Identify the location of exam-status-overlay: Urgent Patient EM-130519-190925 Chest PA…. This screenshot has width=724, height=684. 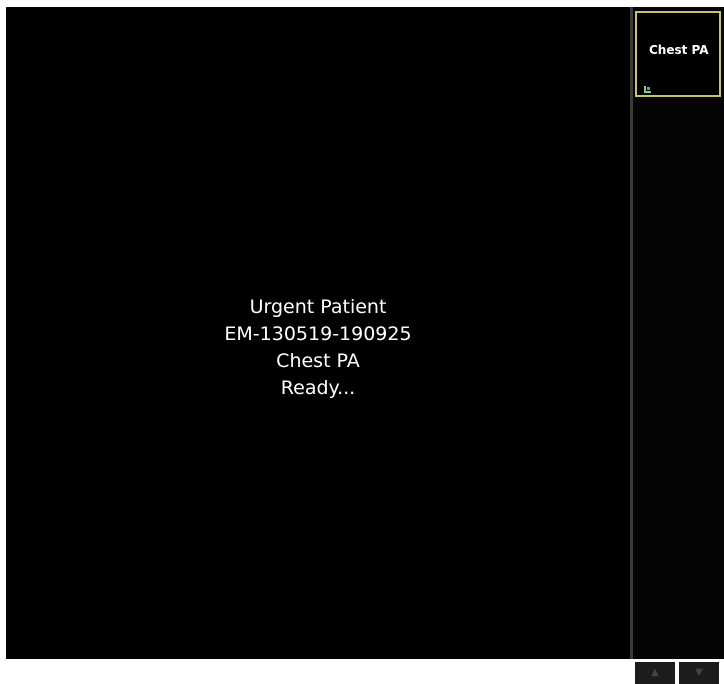
(318, 348).